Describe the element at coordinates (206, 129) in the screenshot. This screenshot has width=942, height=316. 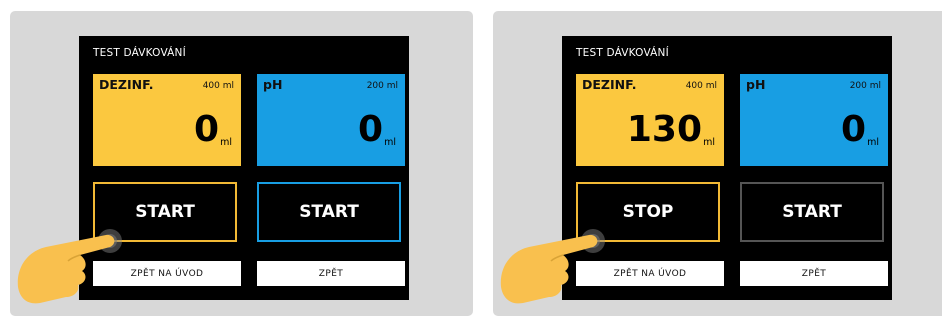
I see `dezinf-value: 0` at that location.